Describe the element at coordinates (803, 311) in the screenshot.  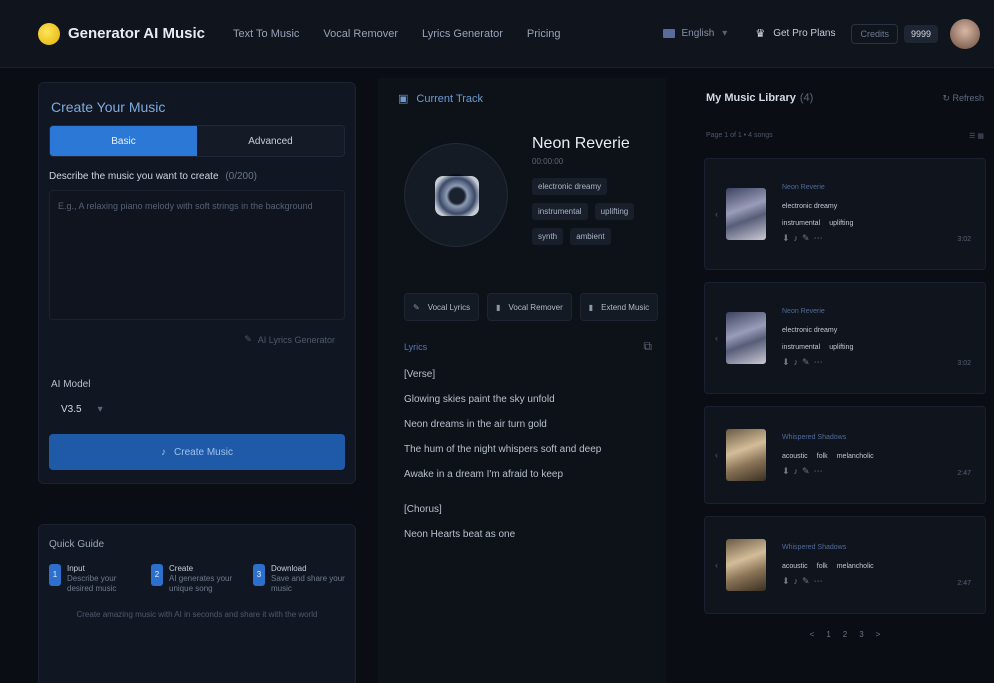
I see `song-title: Neon Reverie` at that location.